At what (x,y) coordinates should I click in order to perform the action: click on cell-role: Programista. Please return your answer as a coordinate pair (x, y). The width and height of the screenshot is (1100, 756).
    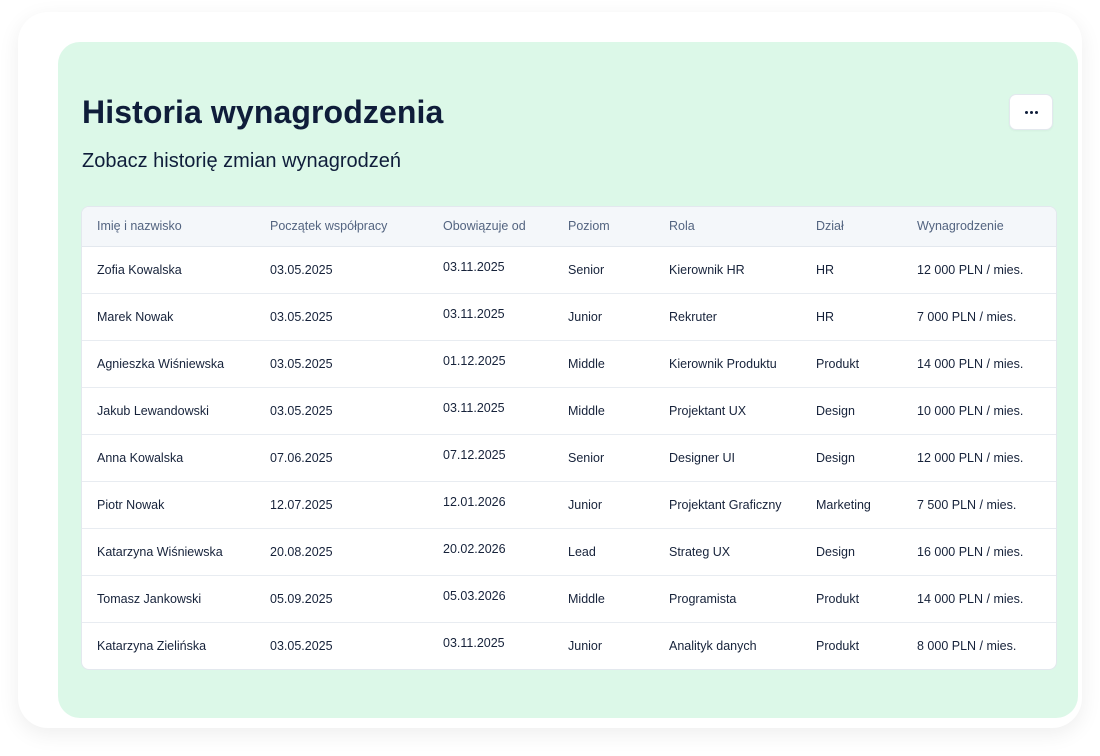
    Looking at the image, I should click on (727, 599).